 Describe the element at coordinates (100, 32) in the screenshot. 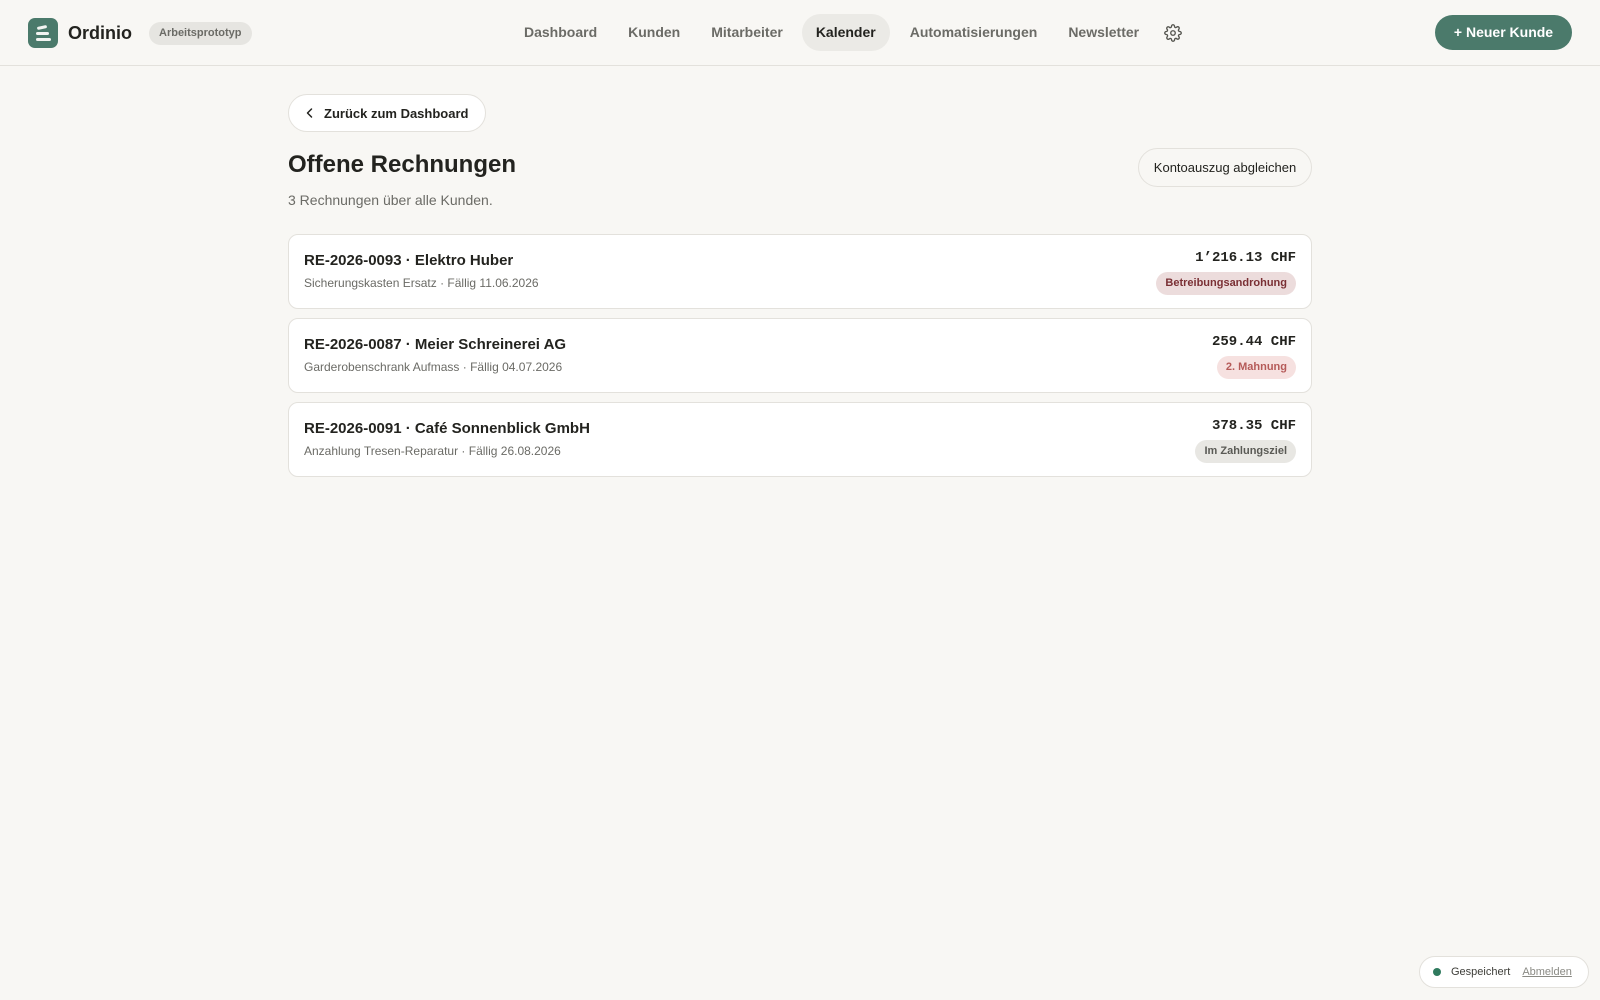

I see `app-name: Ordinio` at that location.